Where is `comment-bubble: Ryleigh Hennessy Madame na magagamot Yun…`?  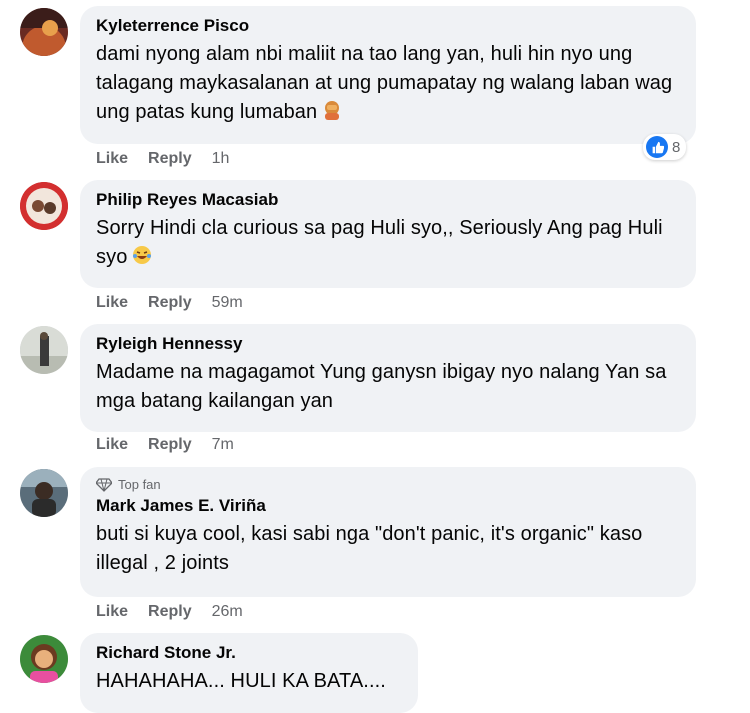
comment-bubble: Ryleigh Hennessy Madame na magagamot Yun… is located at coordinates (388, 378).